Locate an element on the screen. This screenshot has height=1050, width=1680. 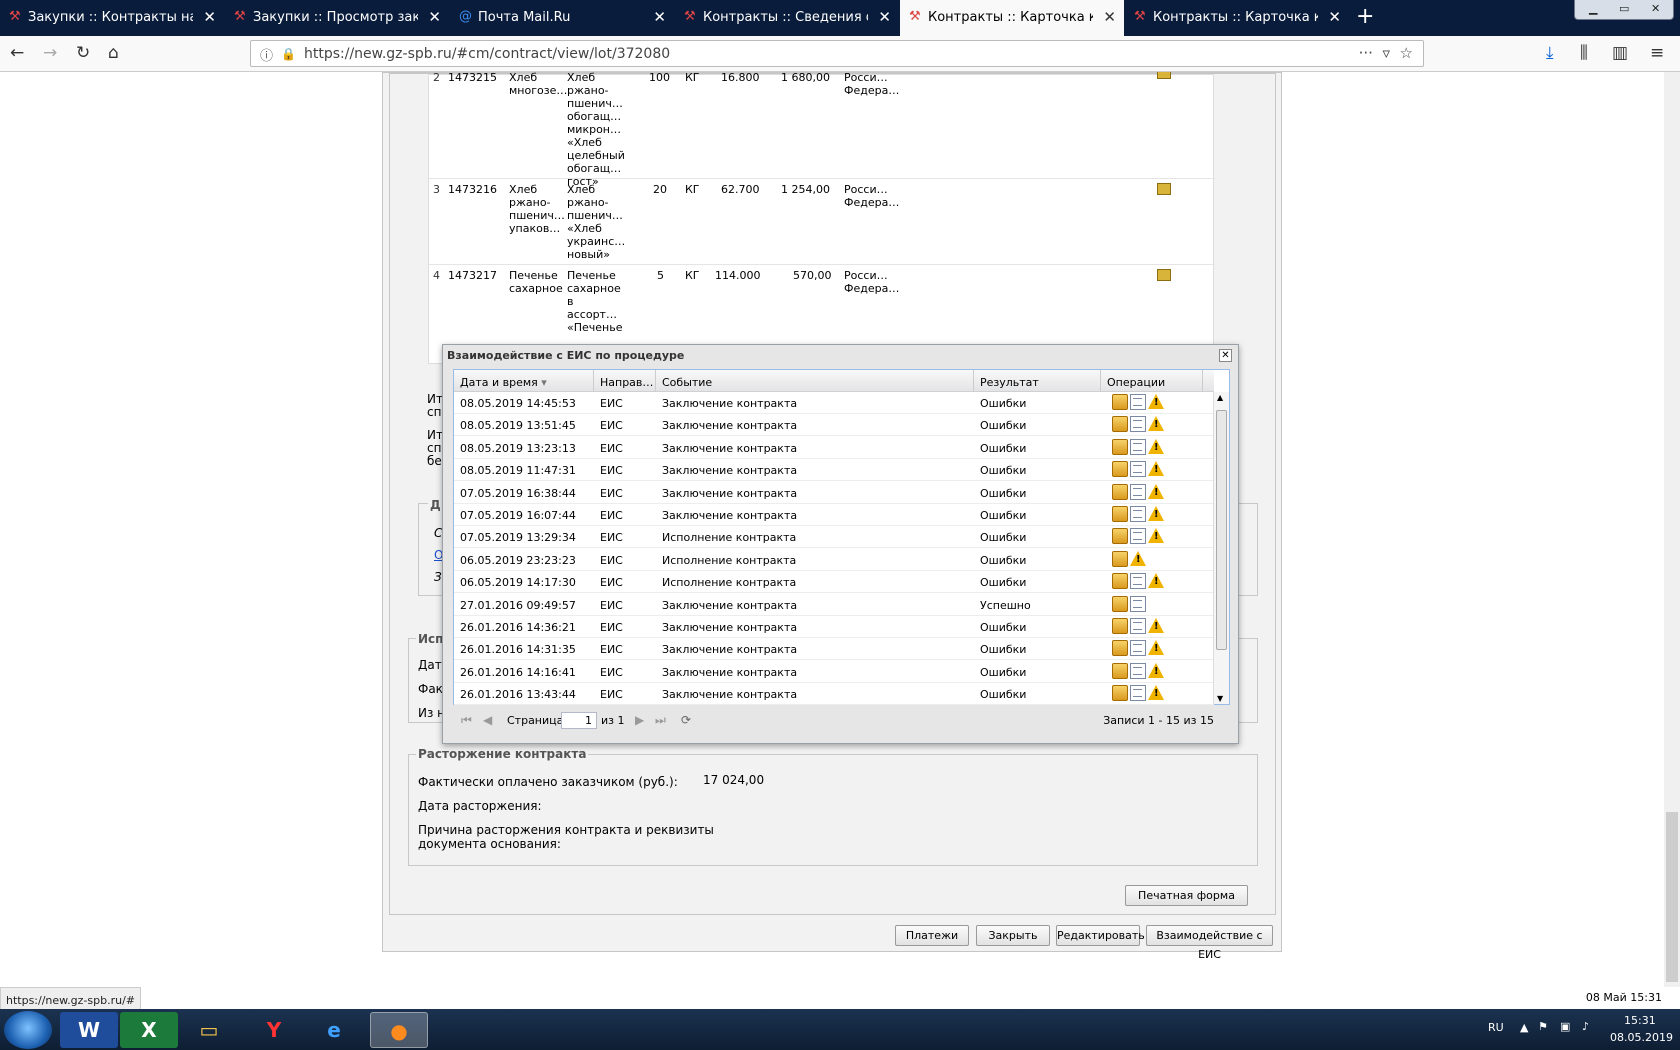
reload-icon: ↻ is located at coordinates (83, 53).